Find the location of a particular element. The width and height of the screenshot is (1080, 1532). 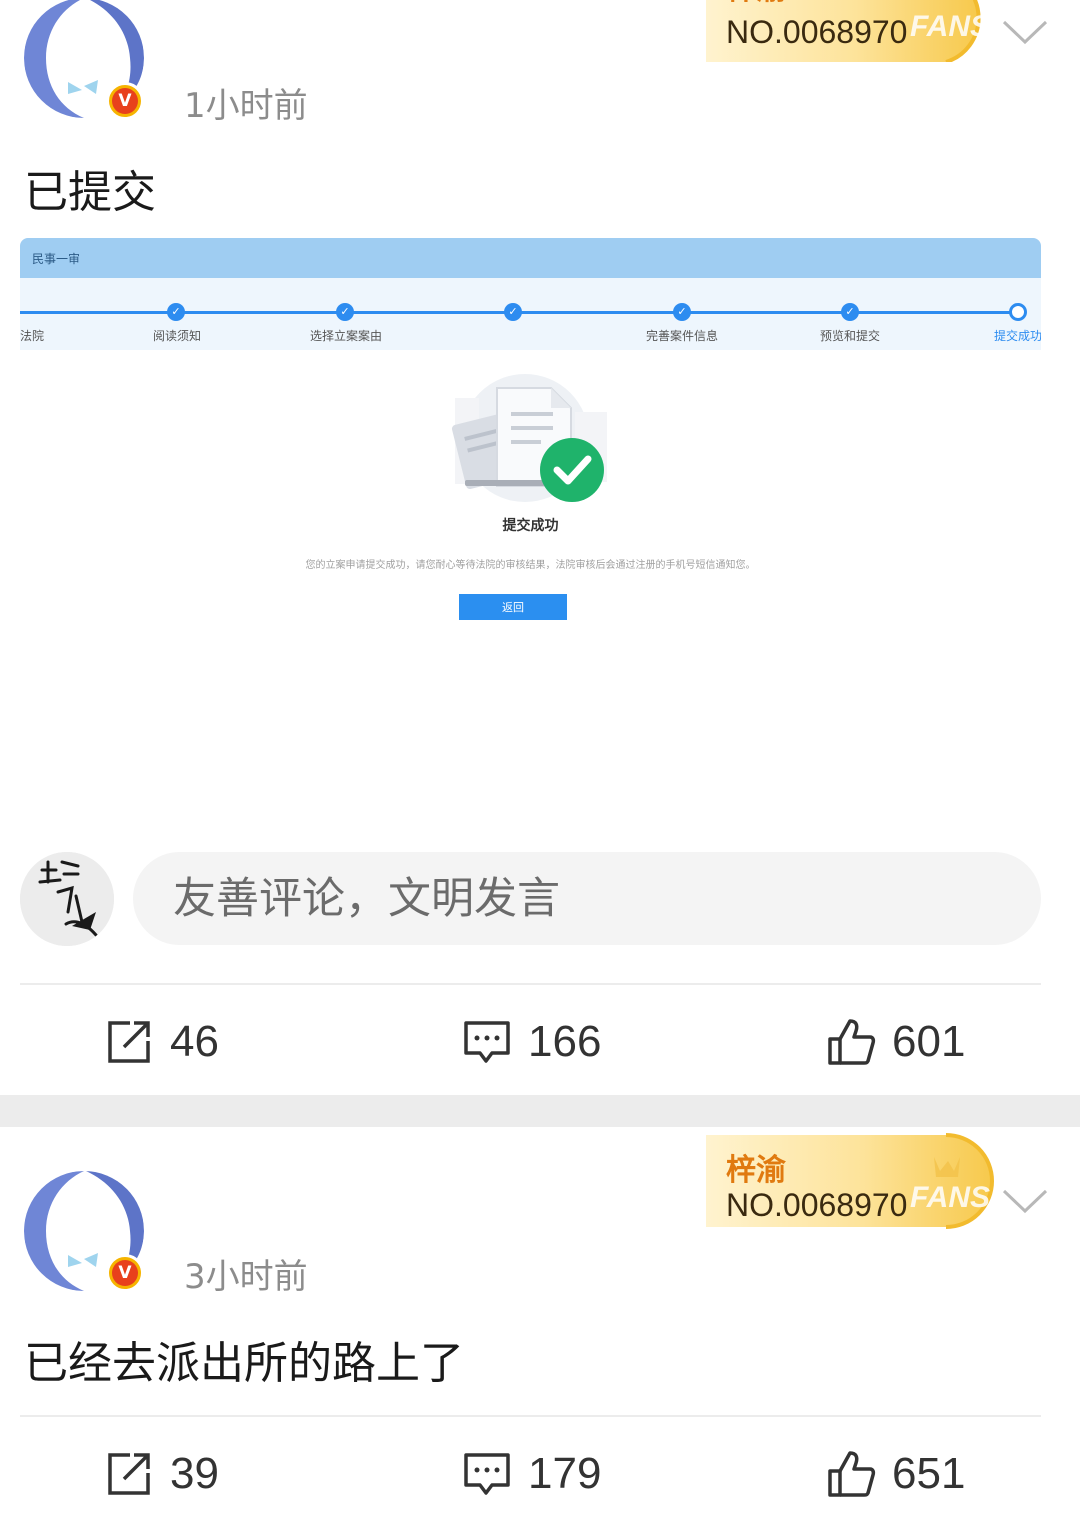

document-success-illustration is located at coordinates (529, 438).